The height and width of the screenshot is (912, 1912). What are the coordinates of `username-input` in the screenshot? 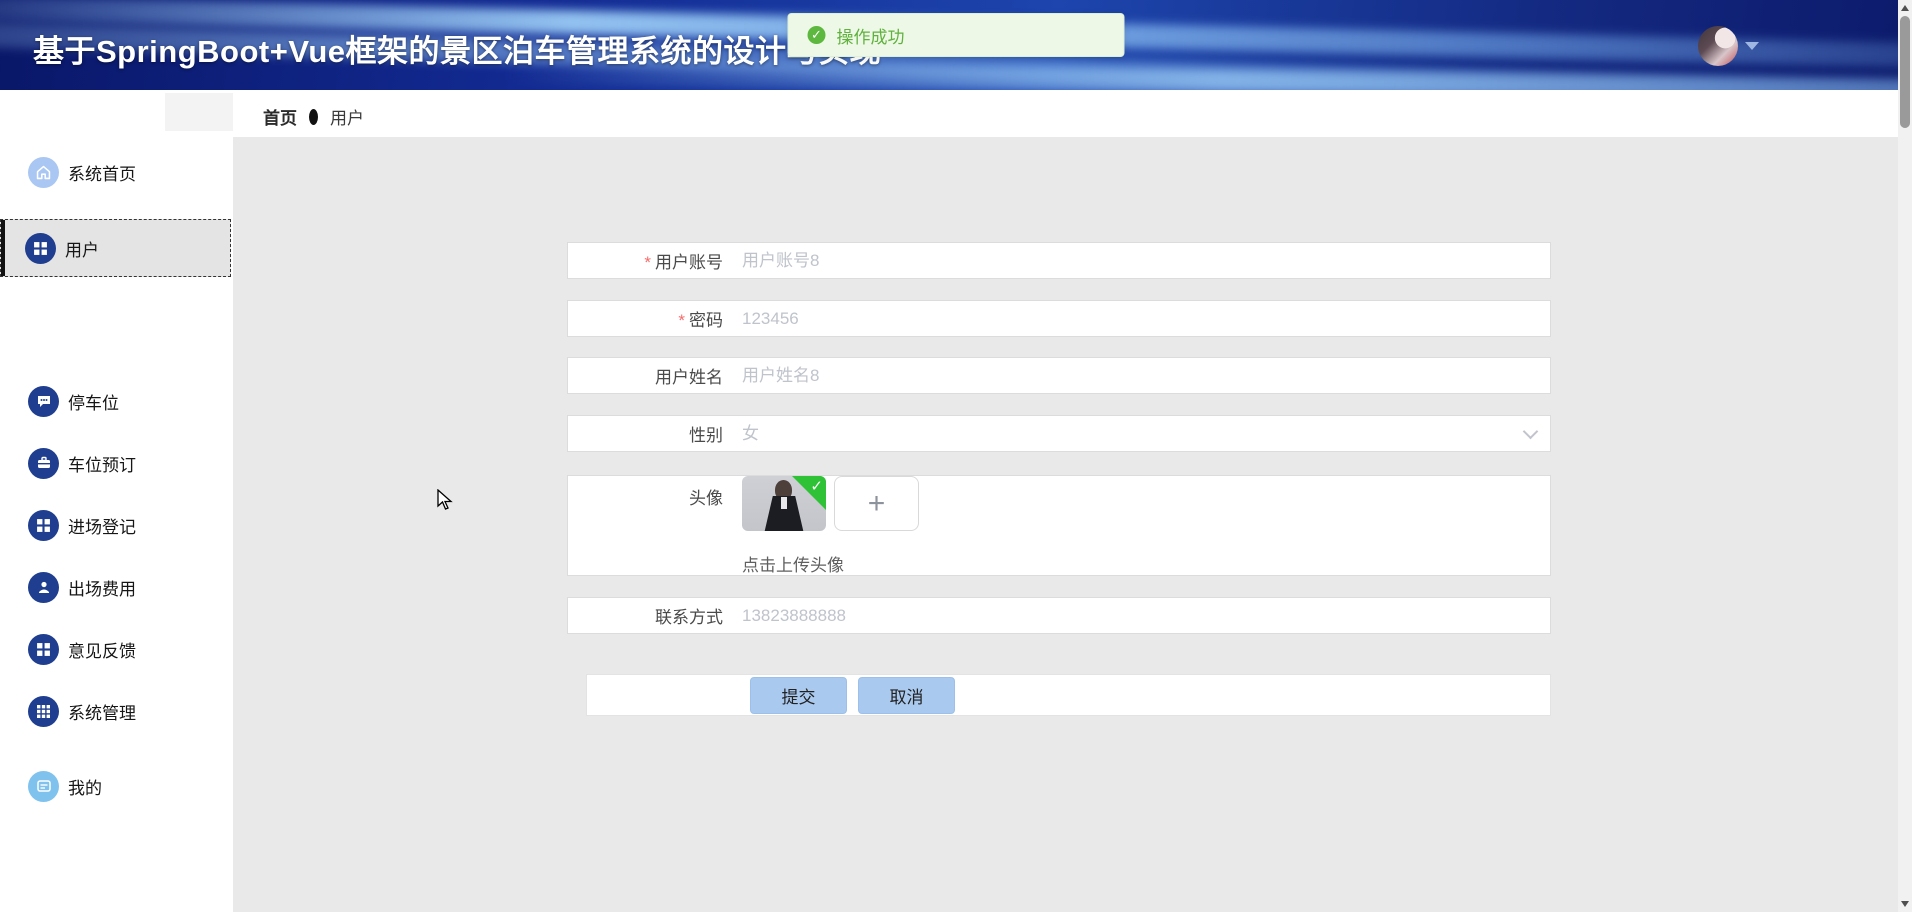 It's located at (1126, 375).